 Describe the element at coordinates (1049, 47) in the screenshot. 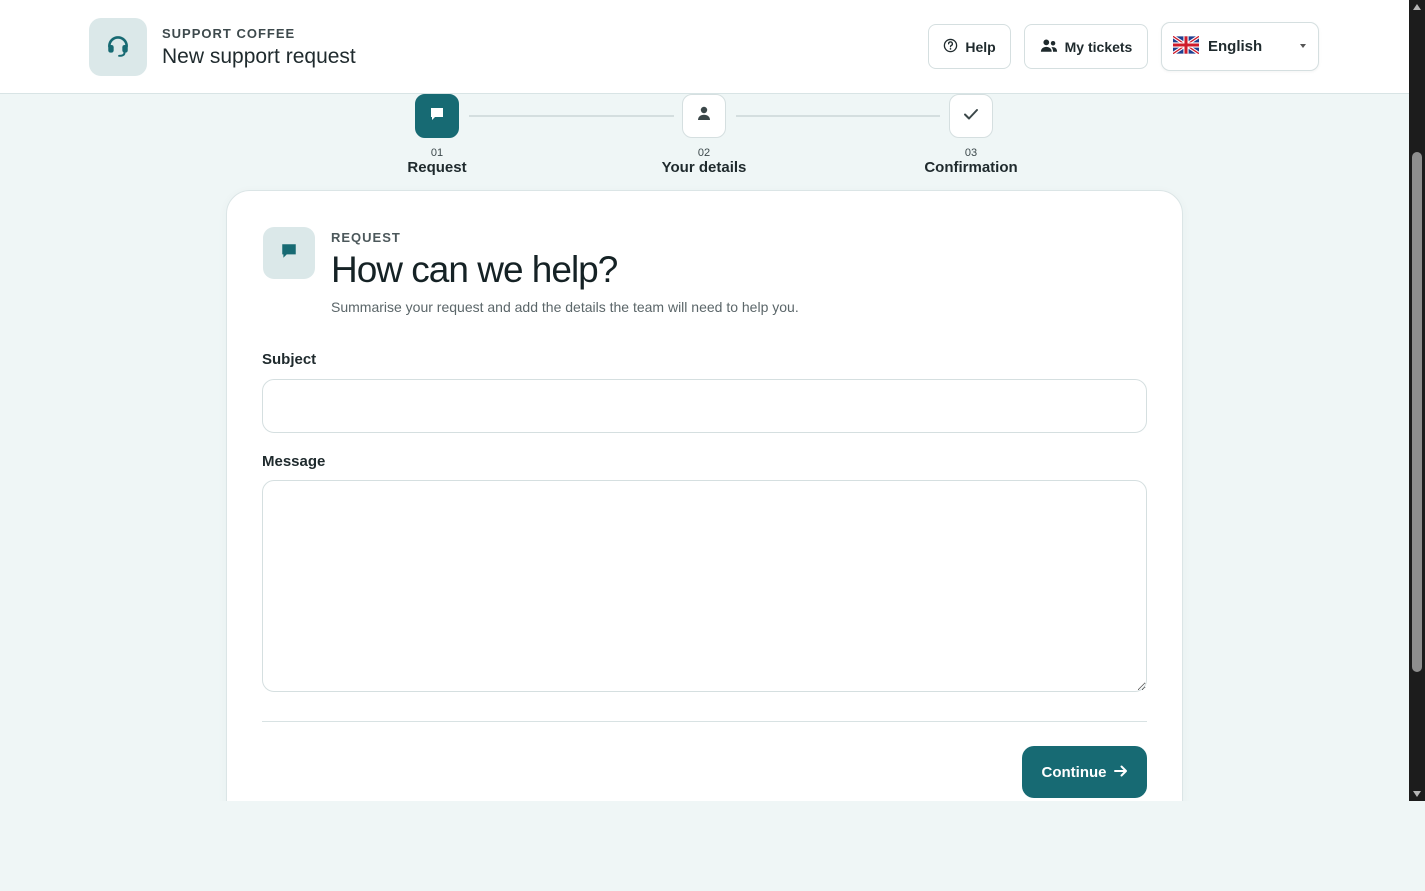

I see `users-icon` at that location.